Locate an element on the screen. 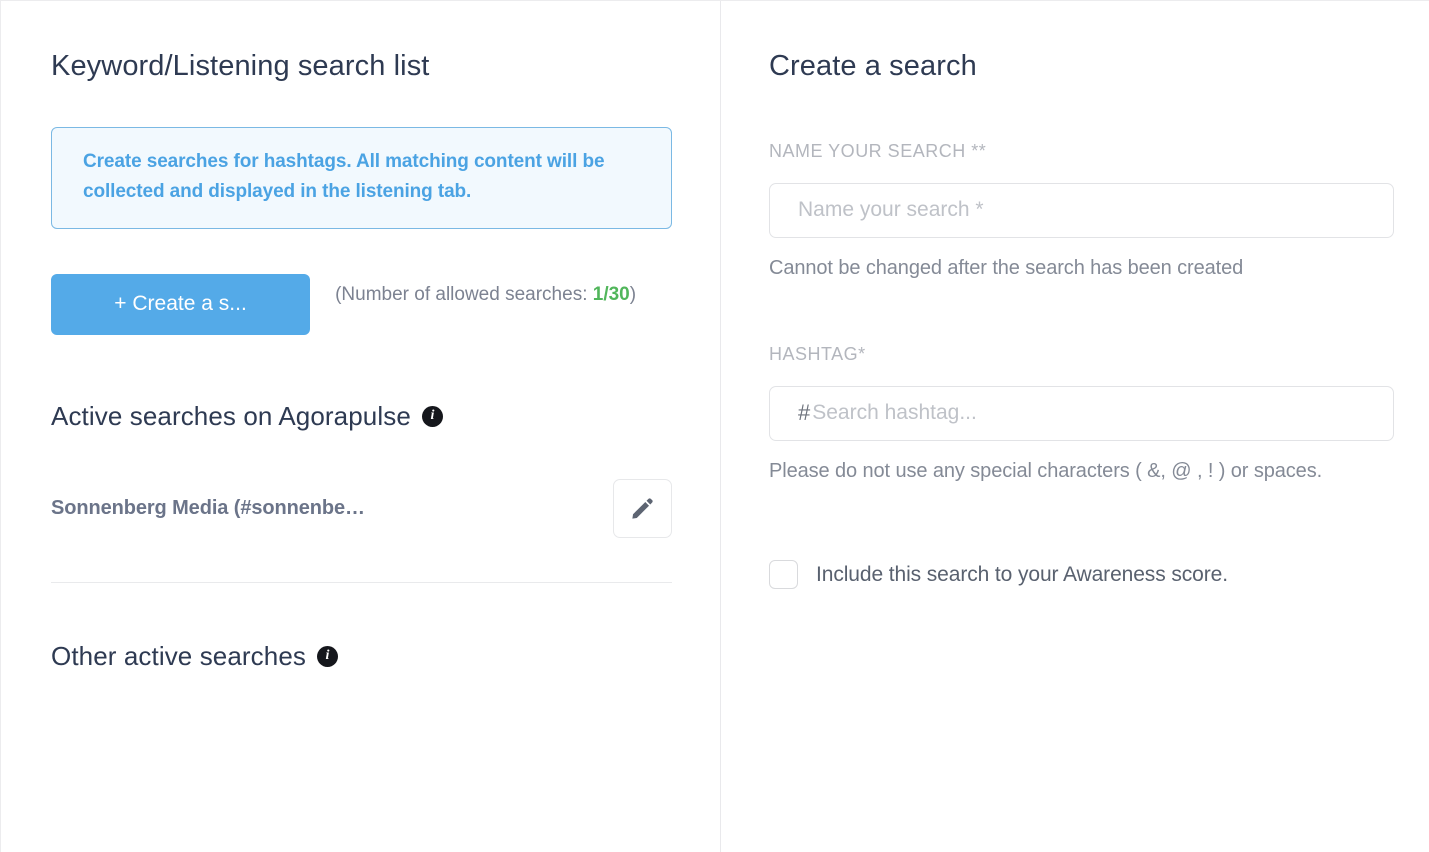 The height and width of the screenshot is (852, 1429). active-searches-heading: Active searches on Agorapulse i is located at coordinates (360, 416).